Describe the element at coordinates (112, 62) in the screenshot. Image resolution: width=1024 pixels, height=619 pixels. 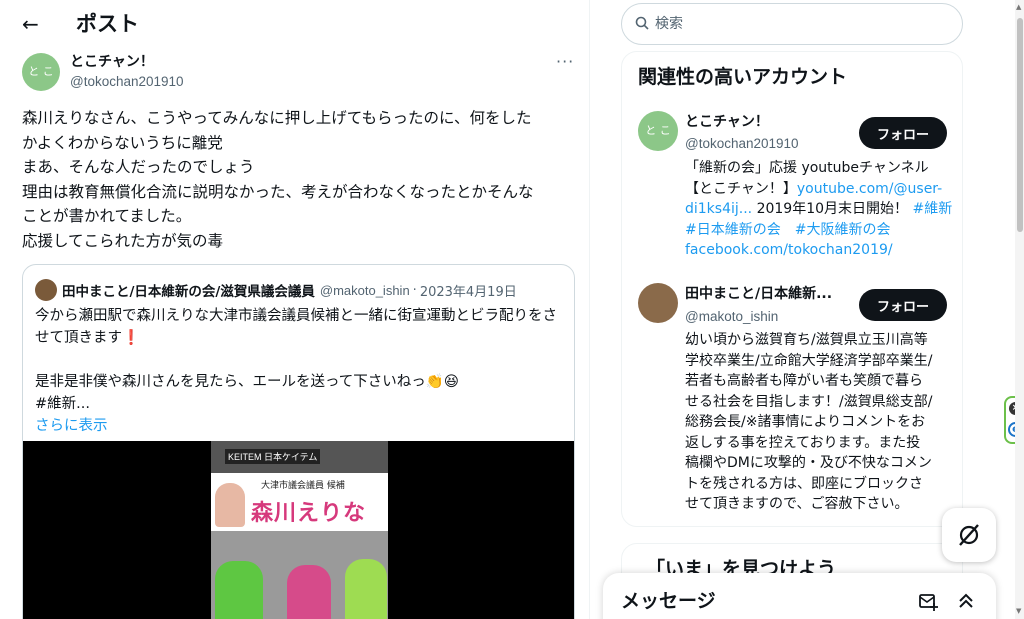
I see `author-name: とこチャン！` at that location.